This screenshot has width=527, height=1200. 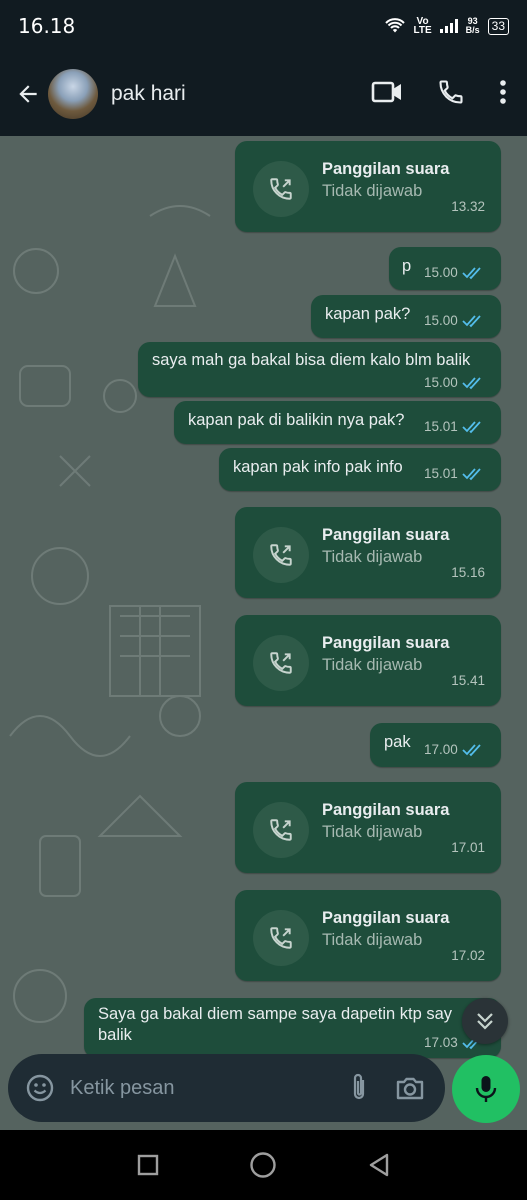 I want to click on call-message: Panggilan suara Tidak dijawab 13.32, so click(x=368, y=186).